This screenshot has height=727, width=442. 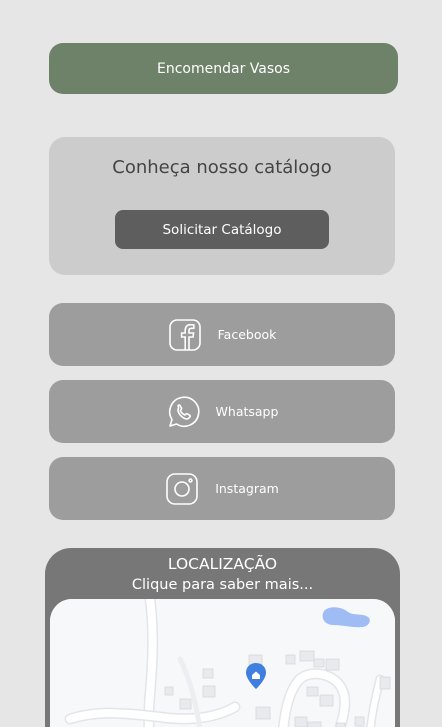 I want to click on request-catalog-button: Solicitar Catálogo, so click(x=222, y=229).